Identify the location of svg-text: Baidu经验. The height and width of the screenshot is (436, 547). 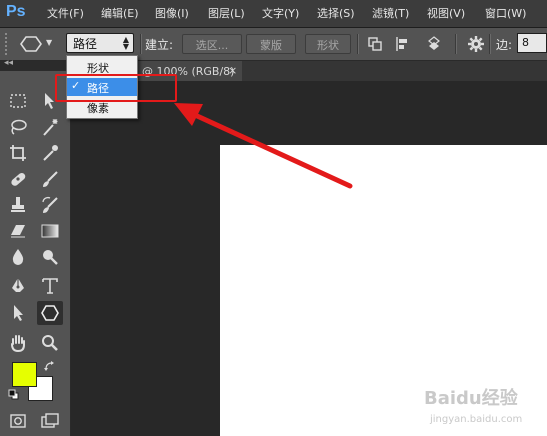
(471, 398).